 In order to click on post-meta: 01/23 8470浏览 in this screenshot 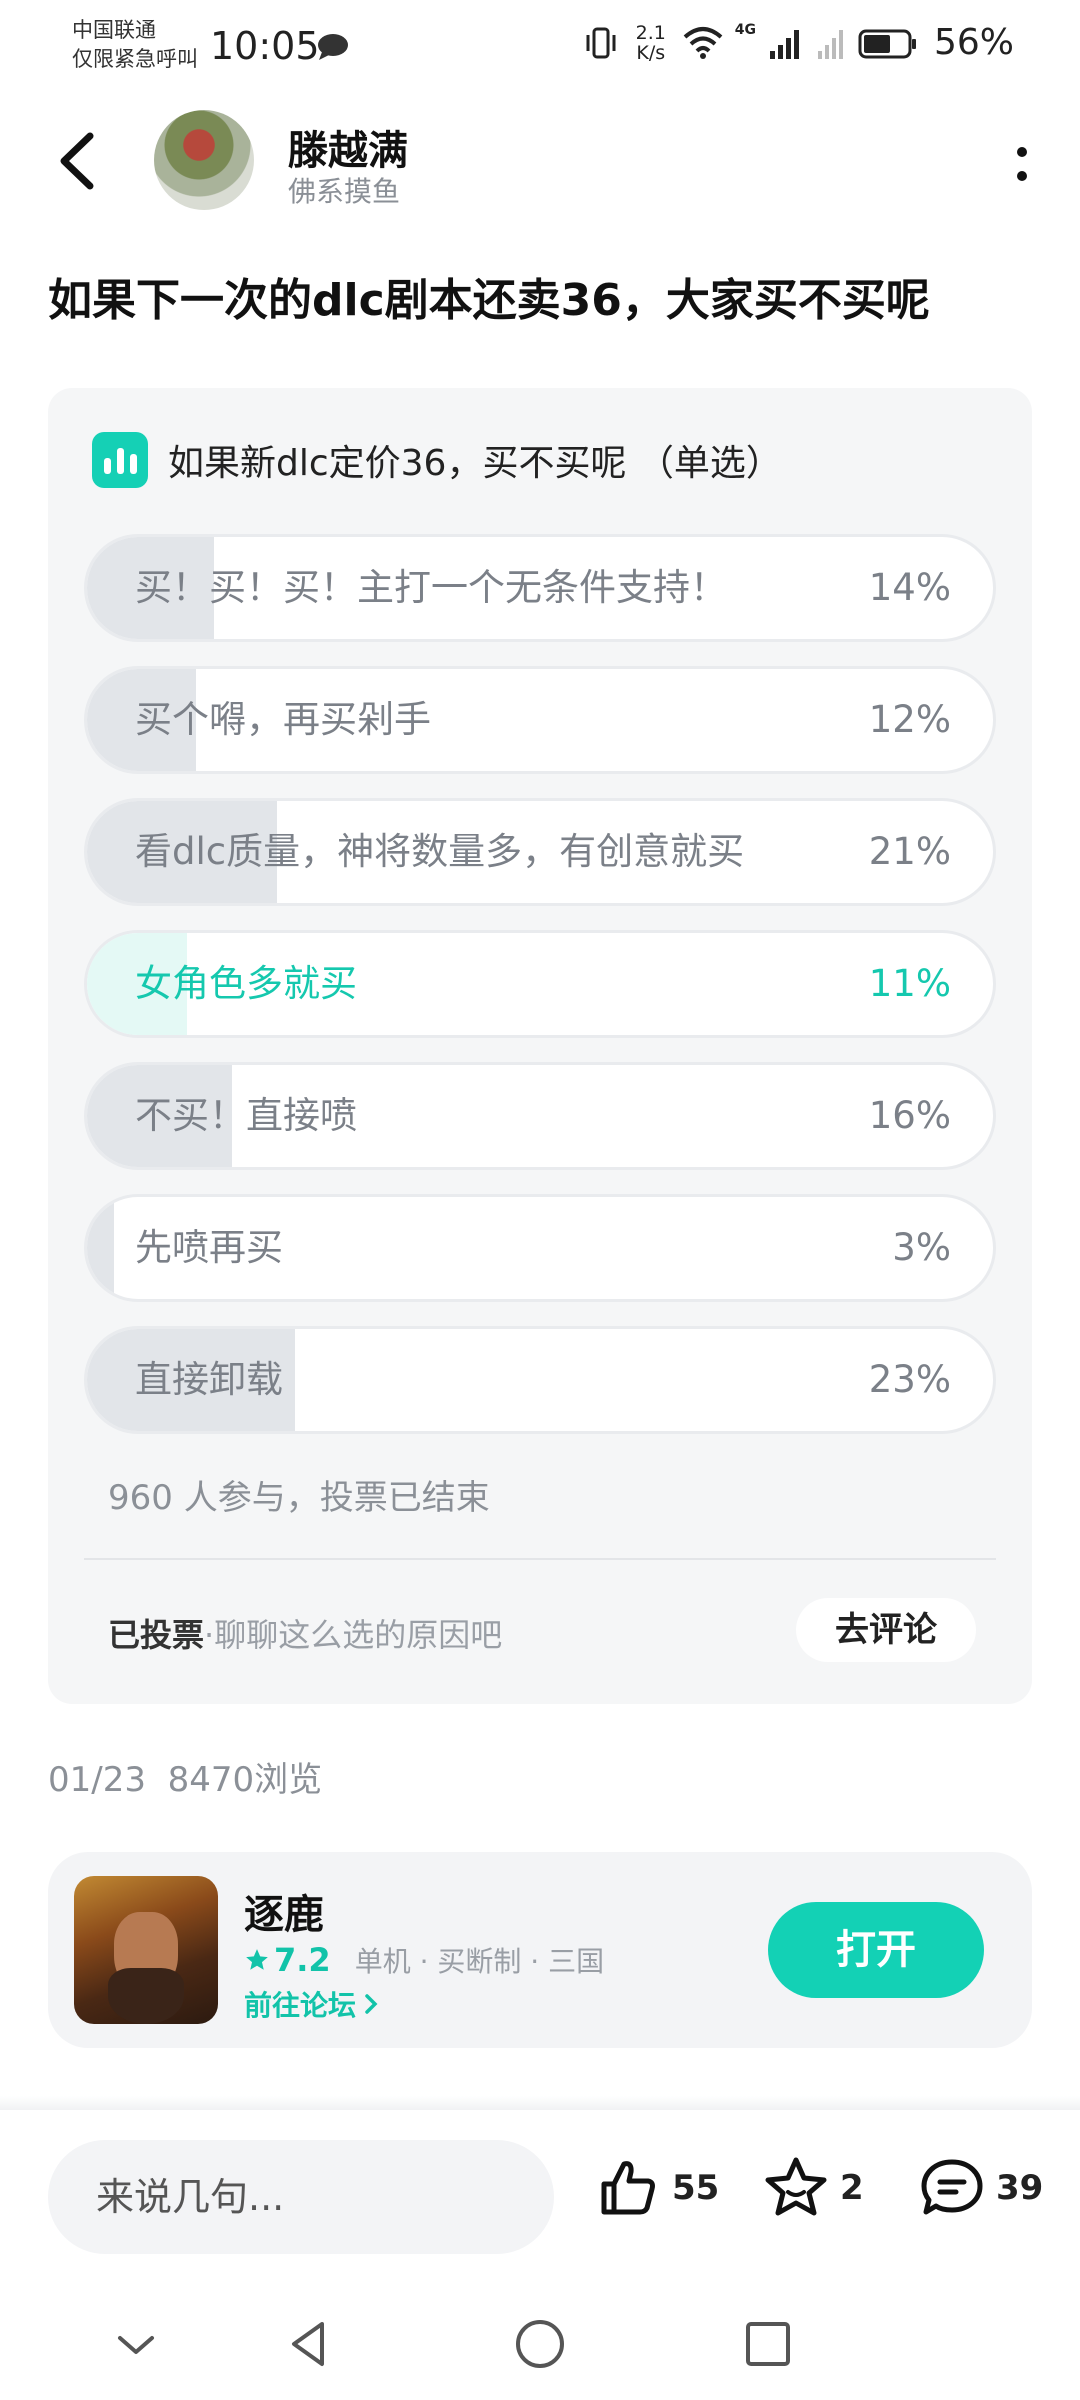, I will do `click(185, 1776)`.